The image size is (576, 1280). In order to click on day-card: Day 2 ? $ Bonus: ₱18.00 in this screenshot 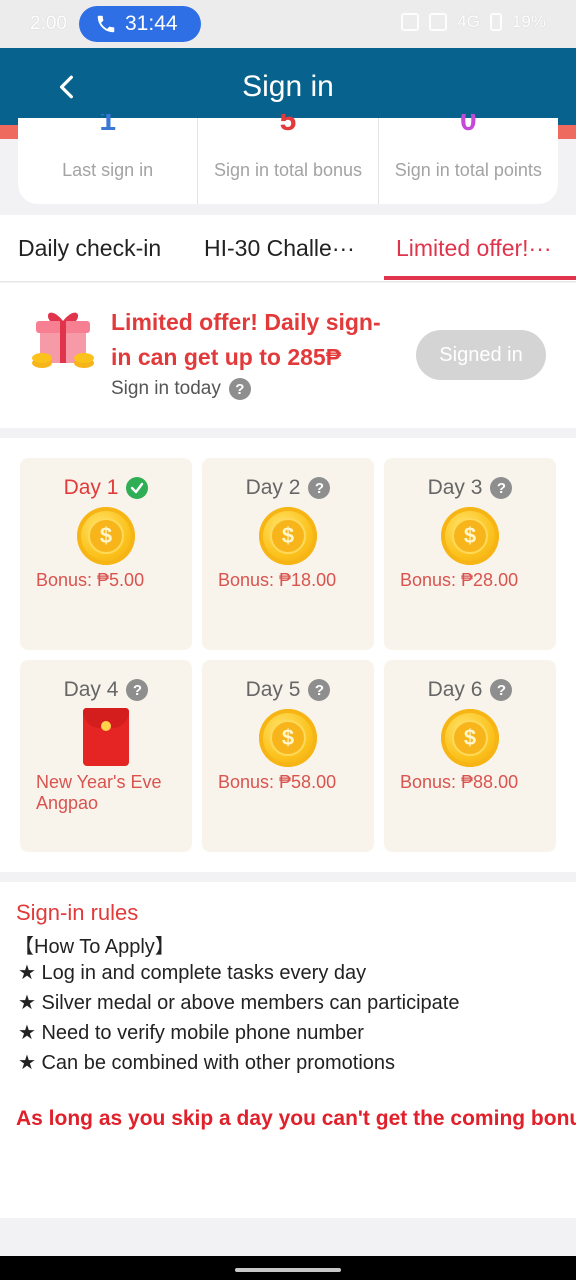, I will do `click(288, 554)`.